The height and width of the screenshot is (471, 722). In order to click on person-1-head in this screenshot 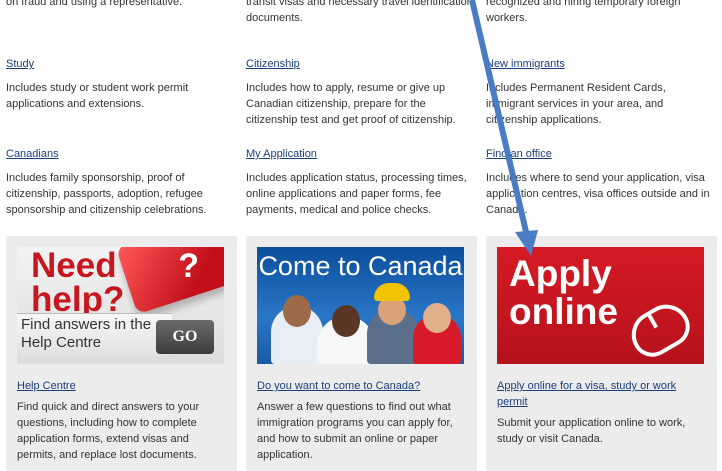, I will do `click(297, 311)`.